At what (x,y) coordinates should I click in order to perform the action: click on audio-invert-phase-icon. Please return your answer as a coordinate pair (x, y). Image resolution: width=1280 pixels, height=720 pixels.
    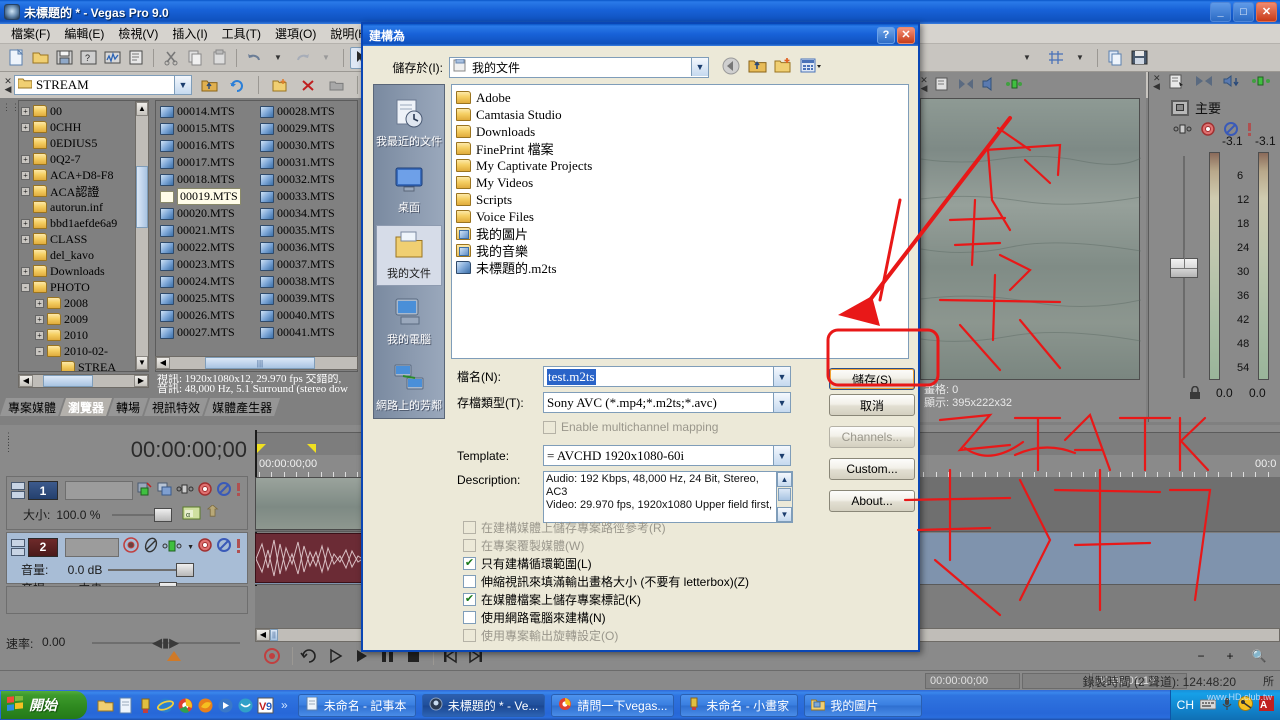
    Looking at the image, I should click on (151, 547).